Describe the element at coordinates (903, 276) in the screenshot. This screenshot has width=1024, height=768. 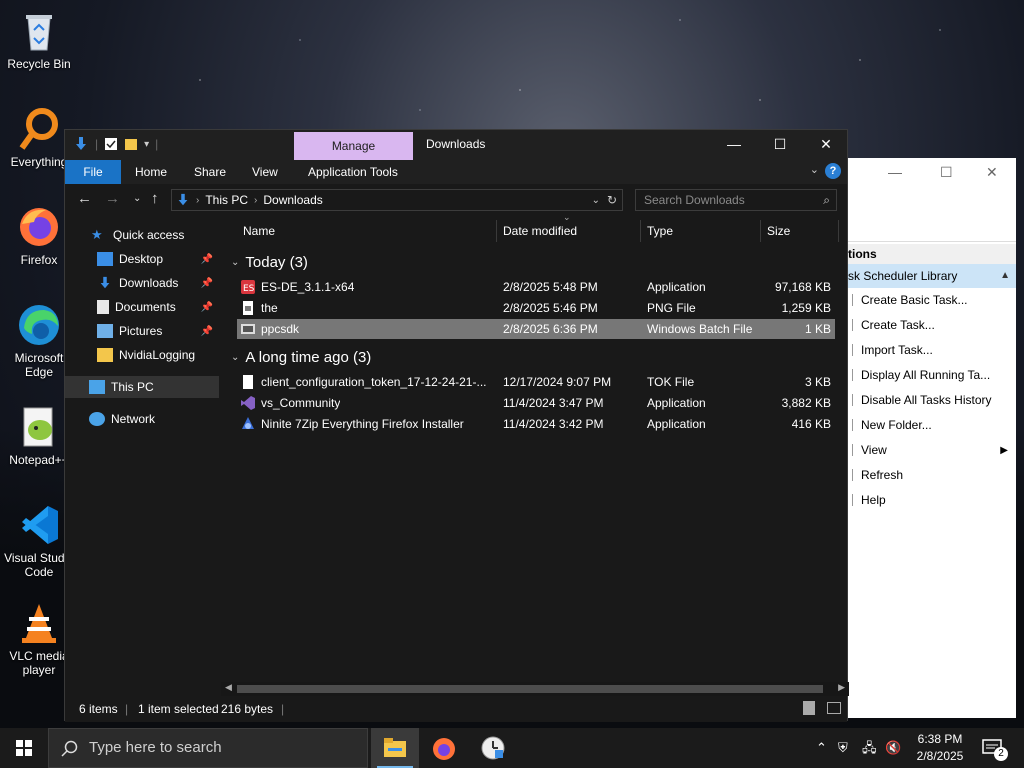
I see `section-label: sk Scheduler Library` at that location.